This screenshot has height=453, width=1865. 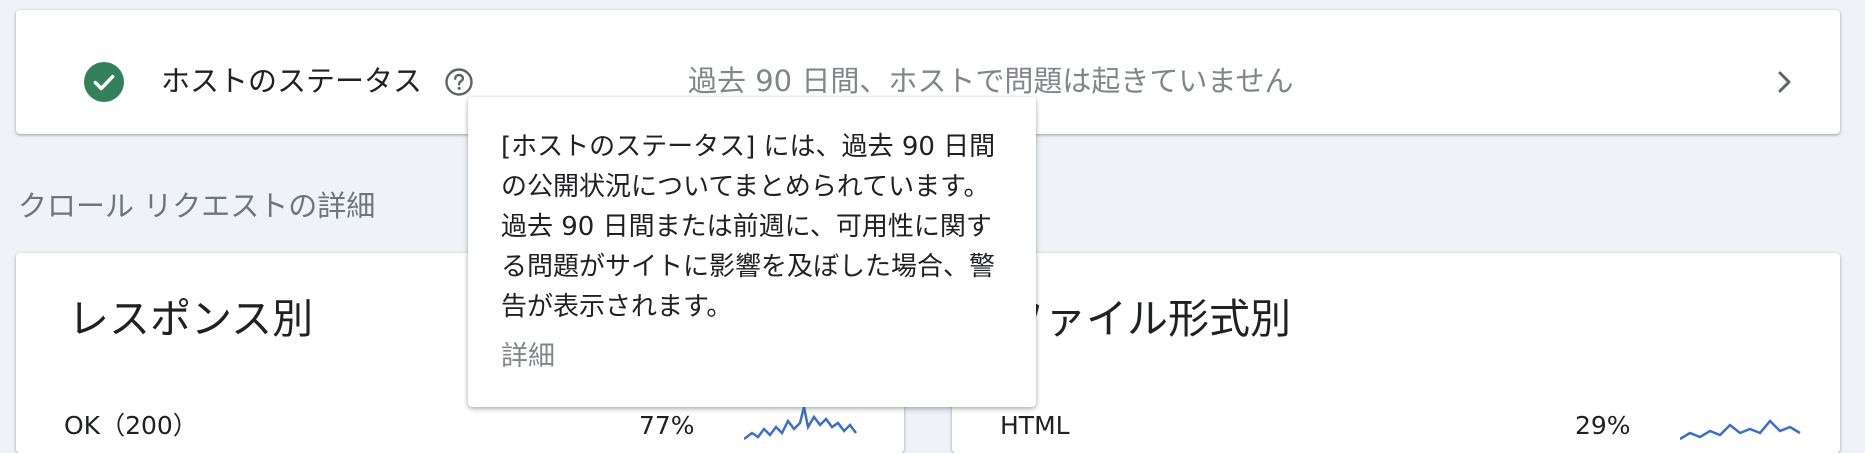 What do you see at coordinates (131, 425) in the screenshot?
I see `response-row-label: OK（200）` at bounding box center [131, 425].